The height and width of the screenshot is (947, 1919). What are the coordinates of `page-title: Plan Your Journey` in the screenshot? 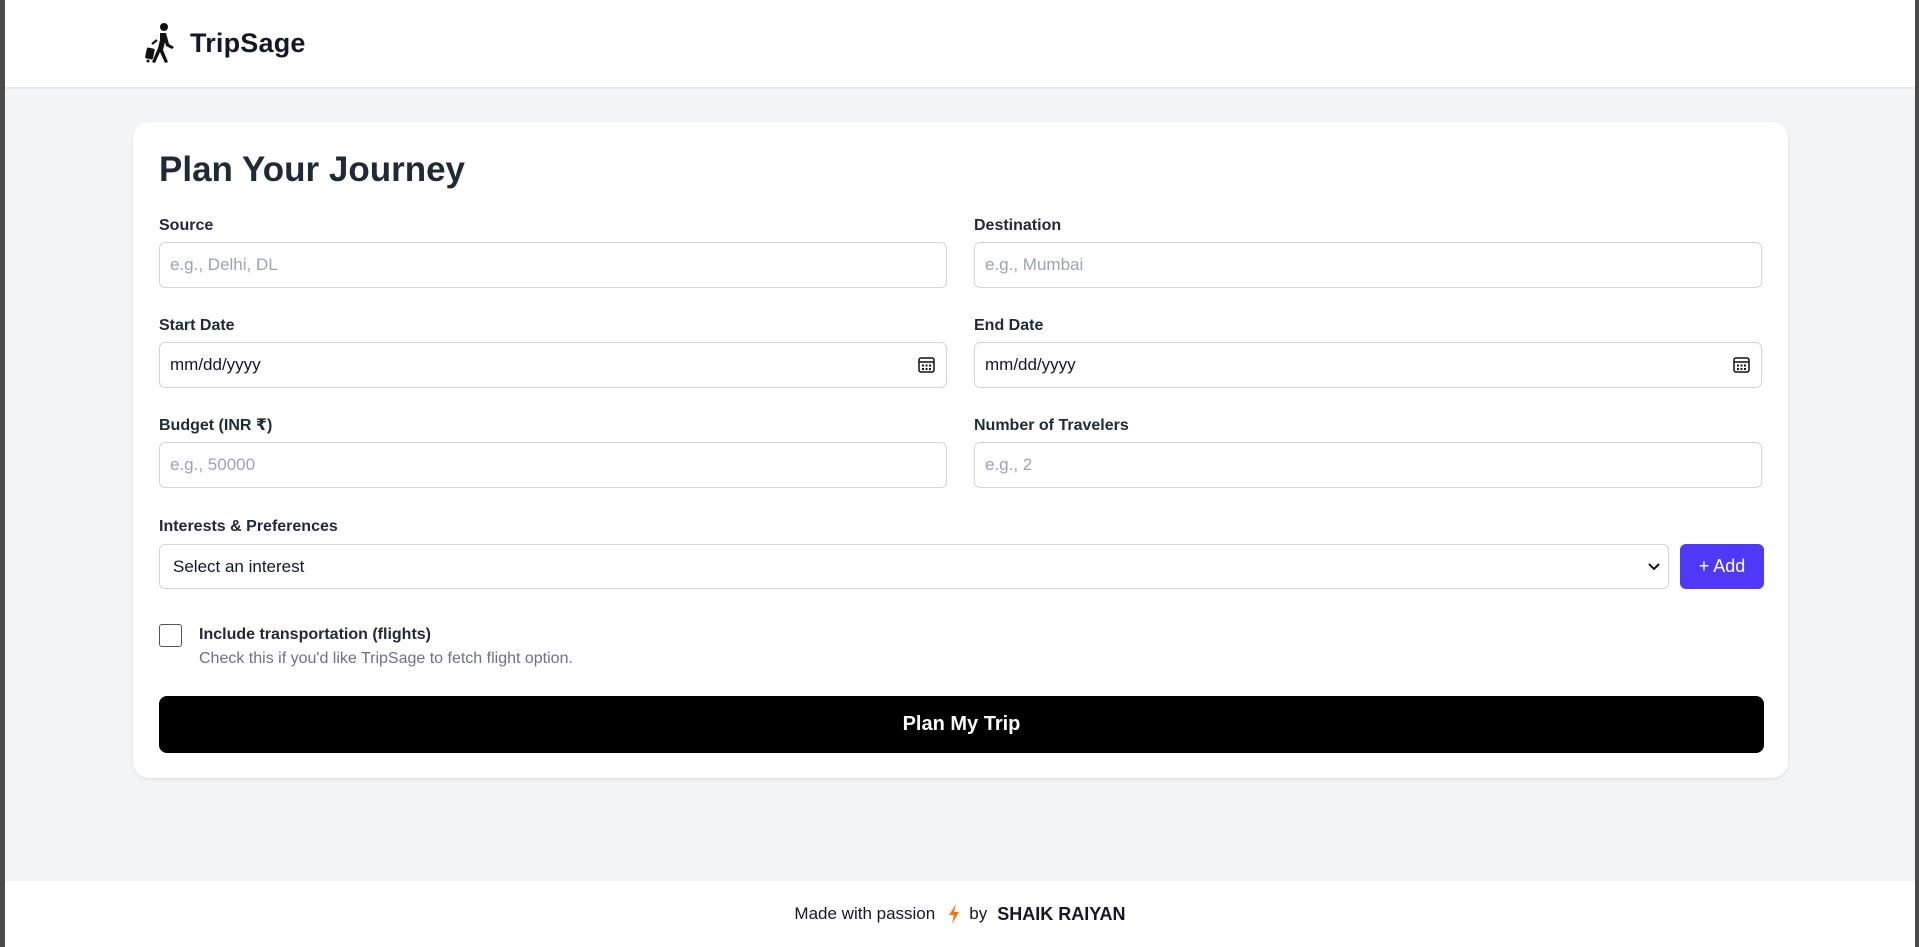 It's located at (312, 169).